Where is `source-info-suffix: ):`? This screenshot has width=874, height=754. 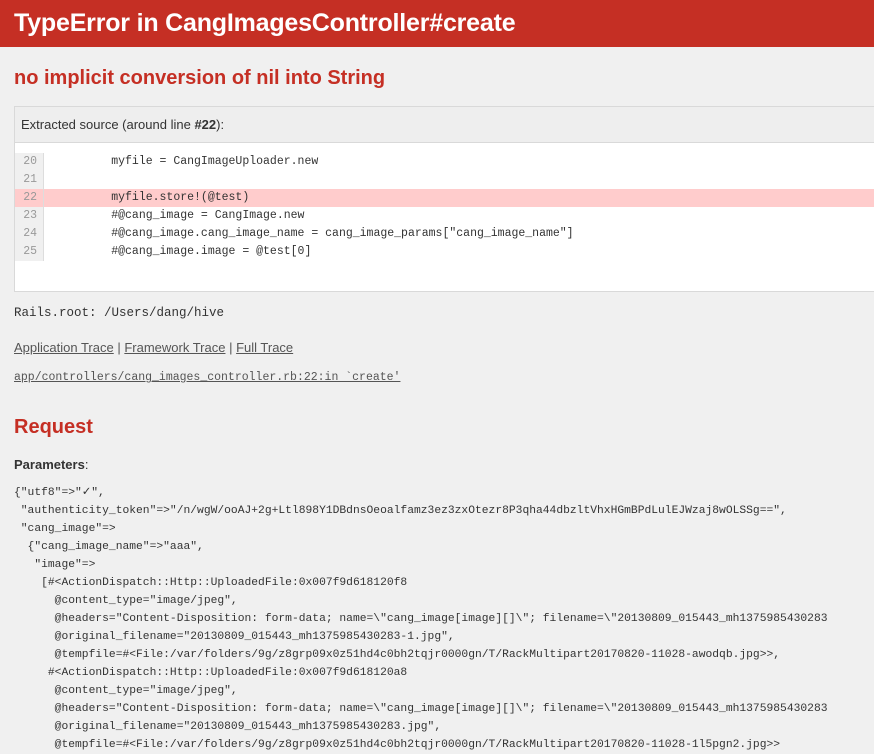
source-info-suffix: ): is located at coordinates (220, 124).